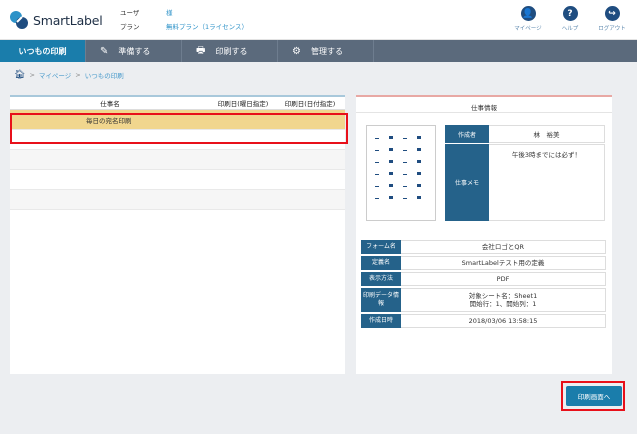  I want to click on print-button-highlight, so click(593, 396).